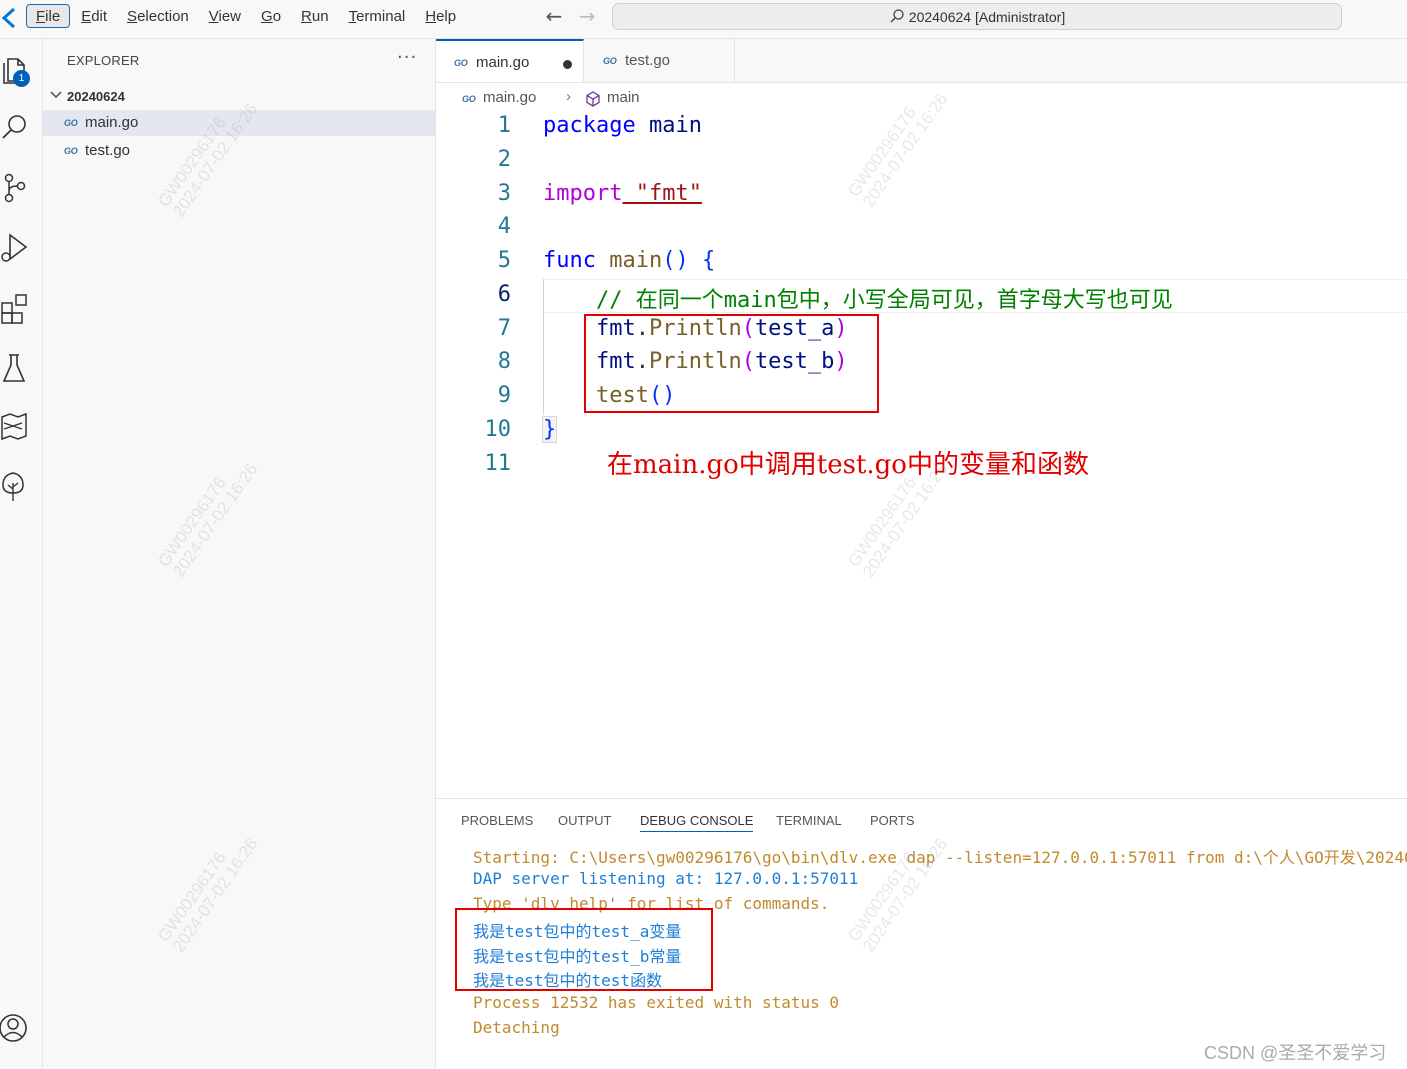  I want to click on code-line: 6 // 在同一个main包中，小写全局可见，首字母大写也可见, so click(921, 297).